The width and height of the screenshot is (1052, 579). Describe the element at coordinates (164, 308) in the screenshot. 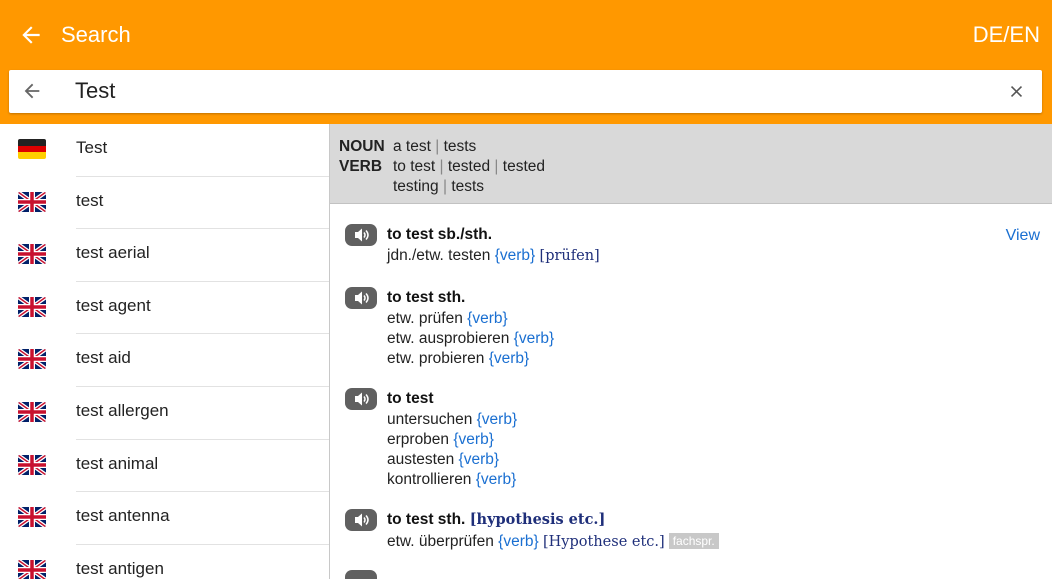

I see `list-item: test agent` at that location.